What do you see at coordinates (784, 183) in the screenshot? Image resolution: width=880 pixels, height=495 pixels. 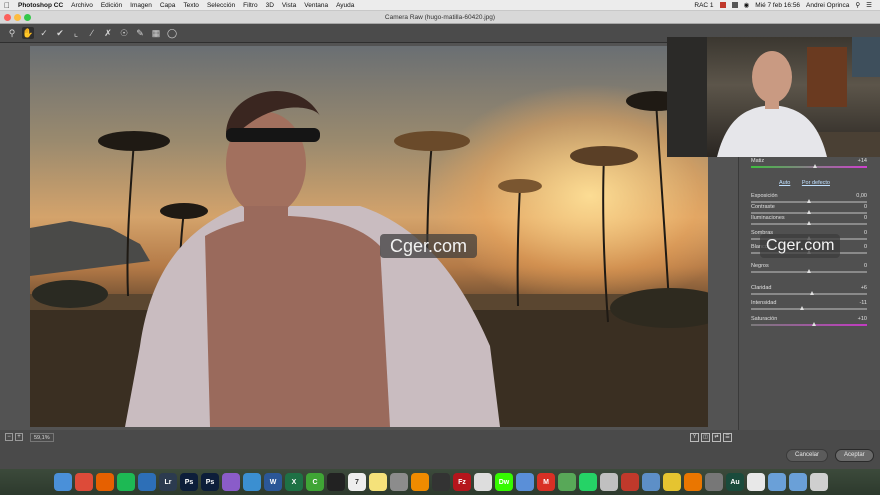 I see `auto-link: Auto` at bounding box center [784, 183].